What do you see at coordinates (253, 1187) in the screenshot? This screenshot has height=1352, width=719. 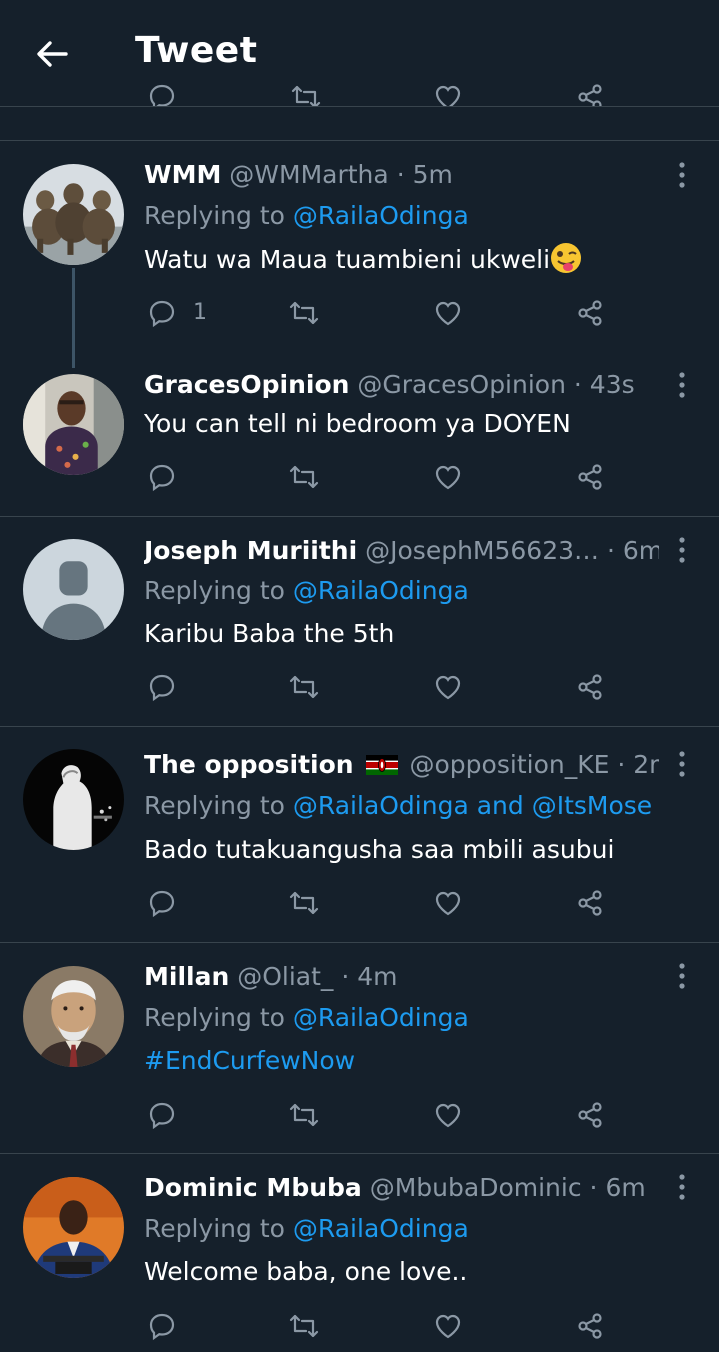 I see `display-name: Dominic Mbuba` at bounding box center [253, 1187].